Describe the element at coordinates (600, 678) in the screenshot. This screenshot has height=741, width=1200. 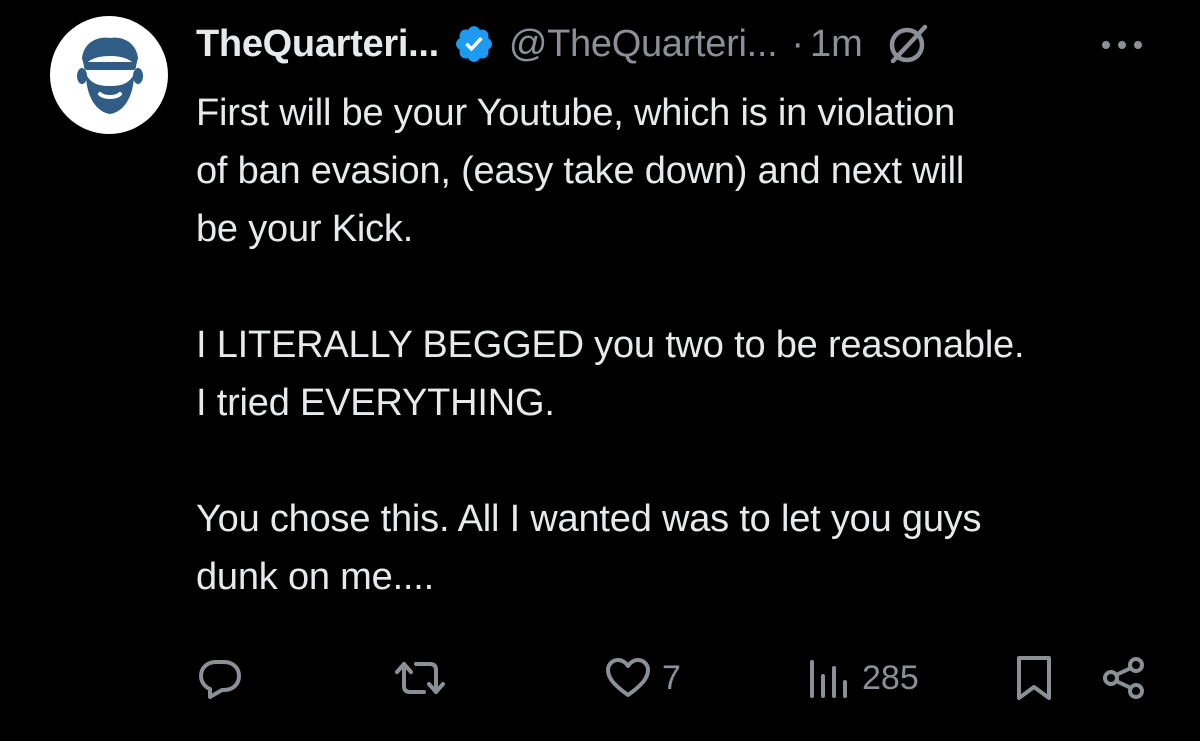
I see `action-bar: 7 285` at that location.